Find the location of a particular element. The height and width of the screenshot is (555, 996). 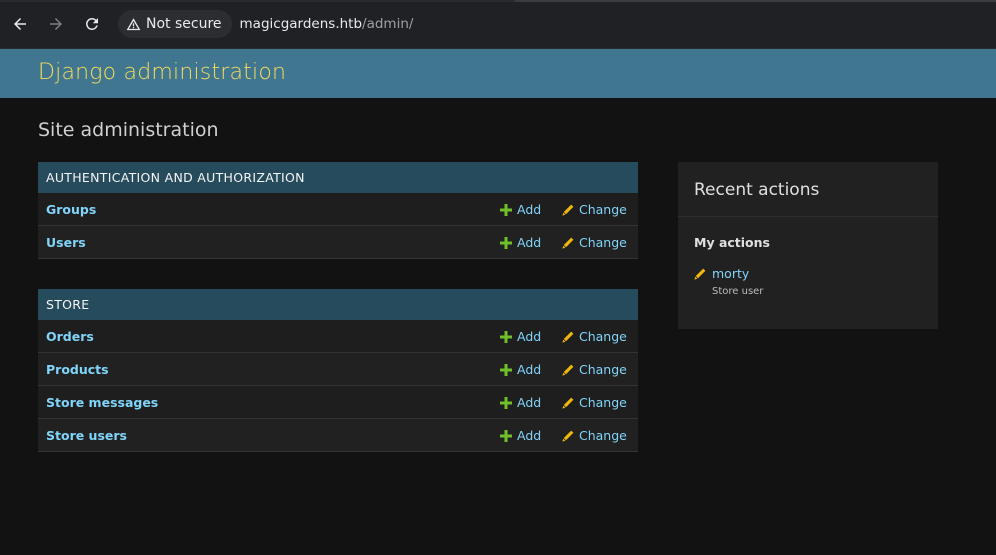

reload-button is located at coordinates (92, 24).